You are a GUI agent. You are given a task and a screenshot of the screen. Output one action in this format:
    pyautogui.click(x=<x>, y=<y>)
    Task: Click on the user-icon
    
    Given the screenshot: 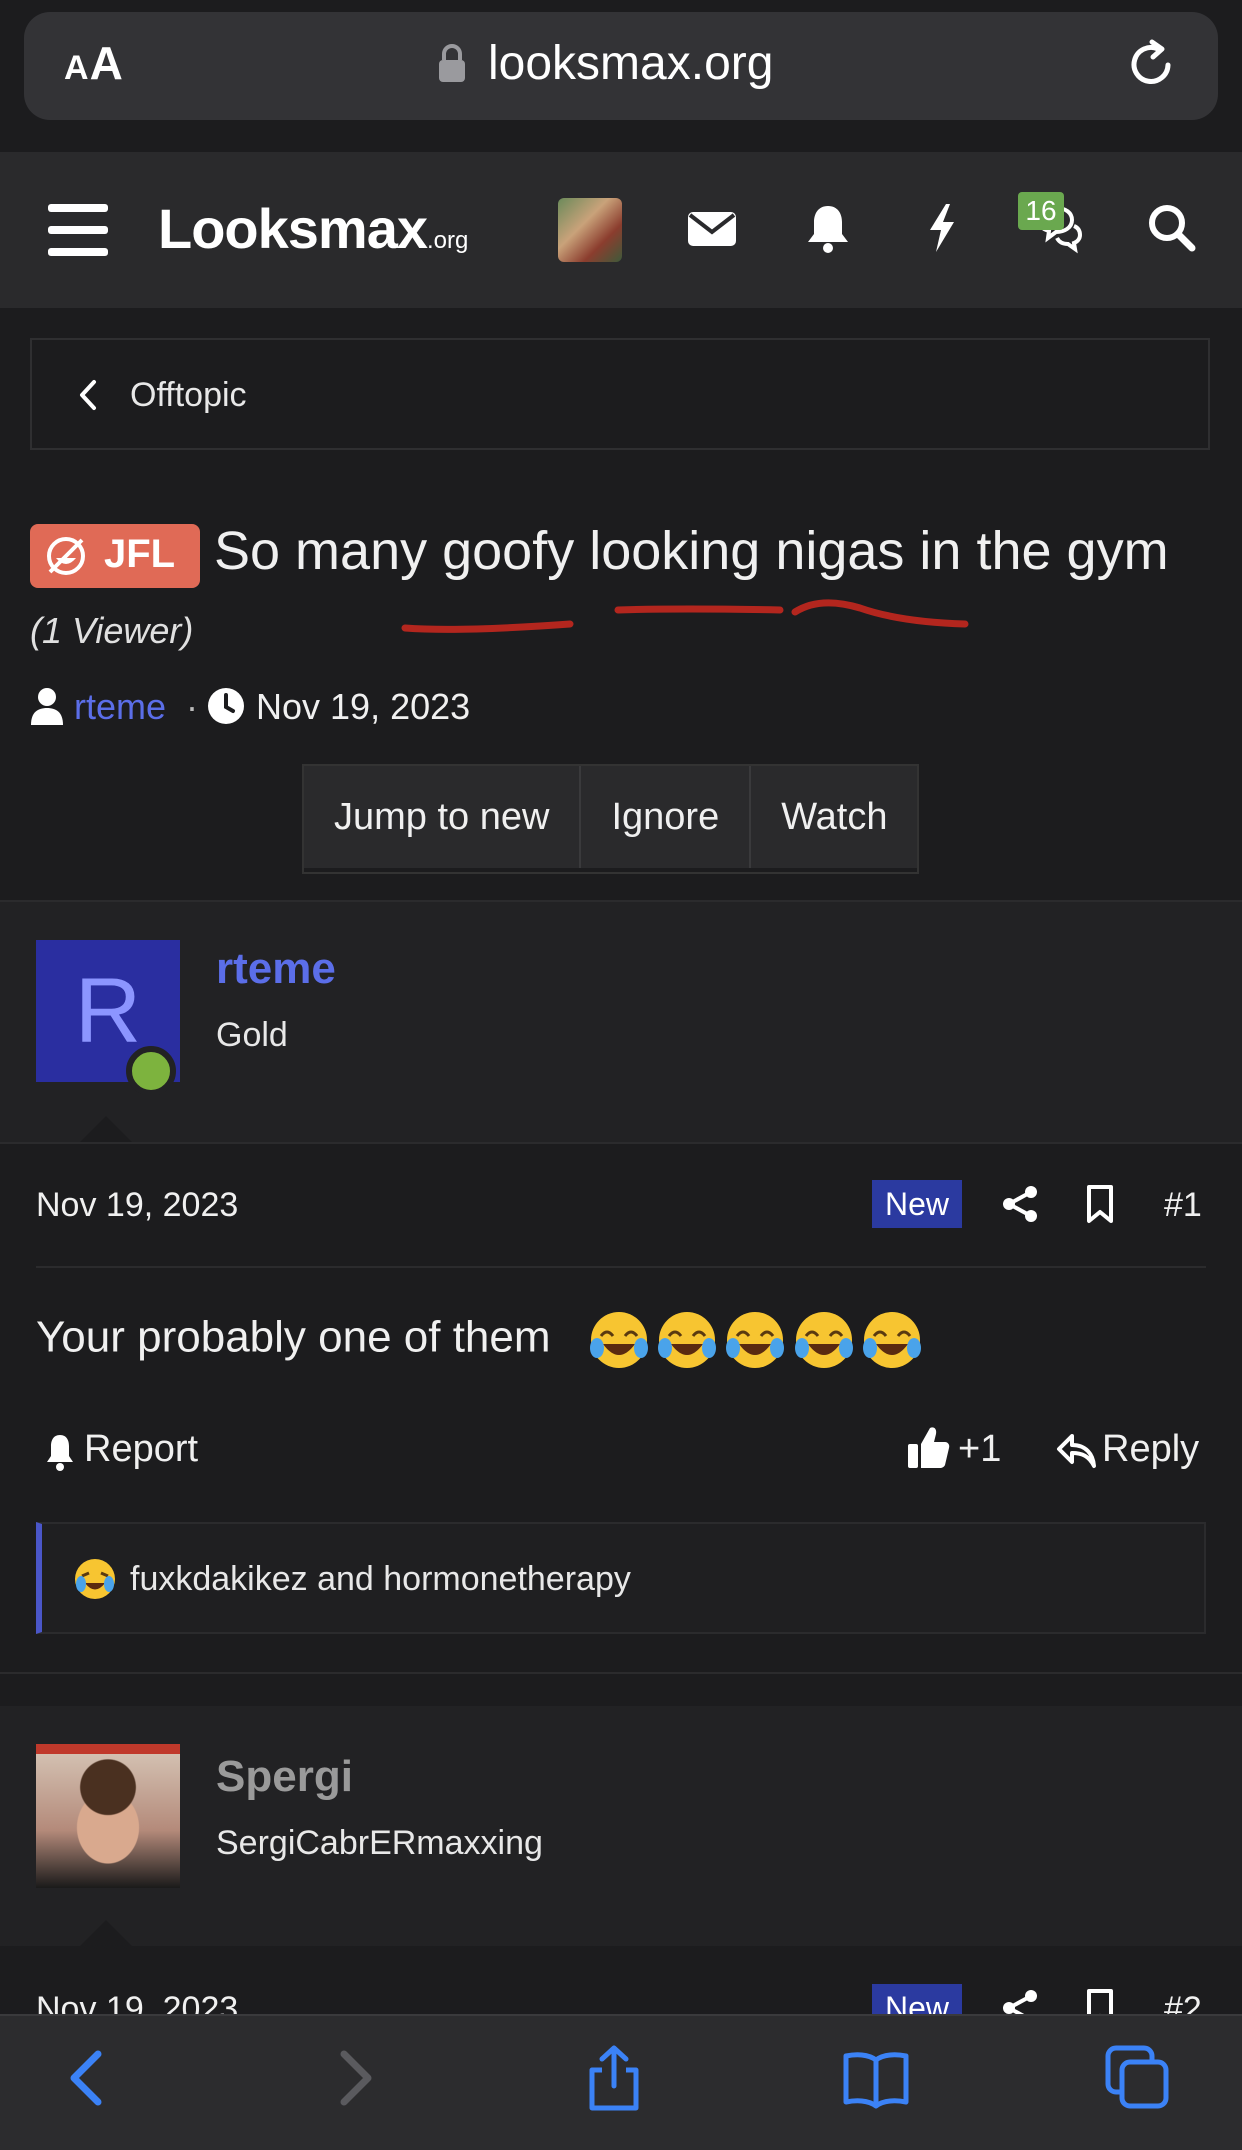 What is the action you would take?
    pyautogui.click(x=47, y=706)
    